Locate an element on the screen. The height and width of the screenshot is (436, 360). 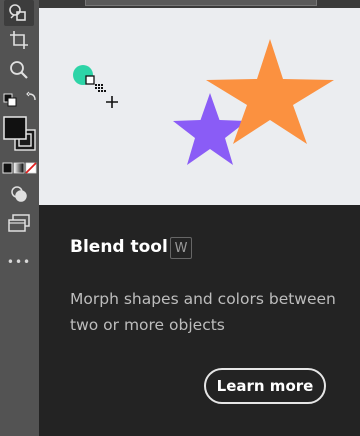
more-tools-icon: ••• is located at coordinates (19, 262).